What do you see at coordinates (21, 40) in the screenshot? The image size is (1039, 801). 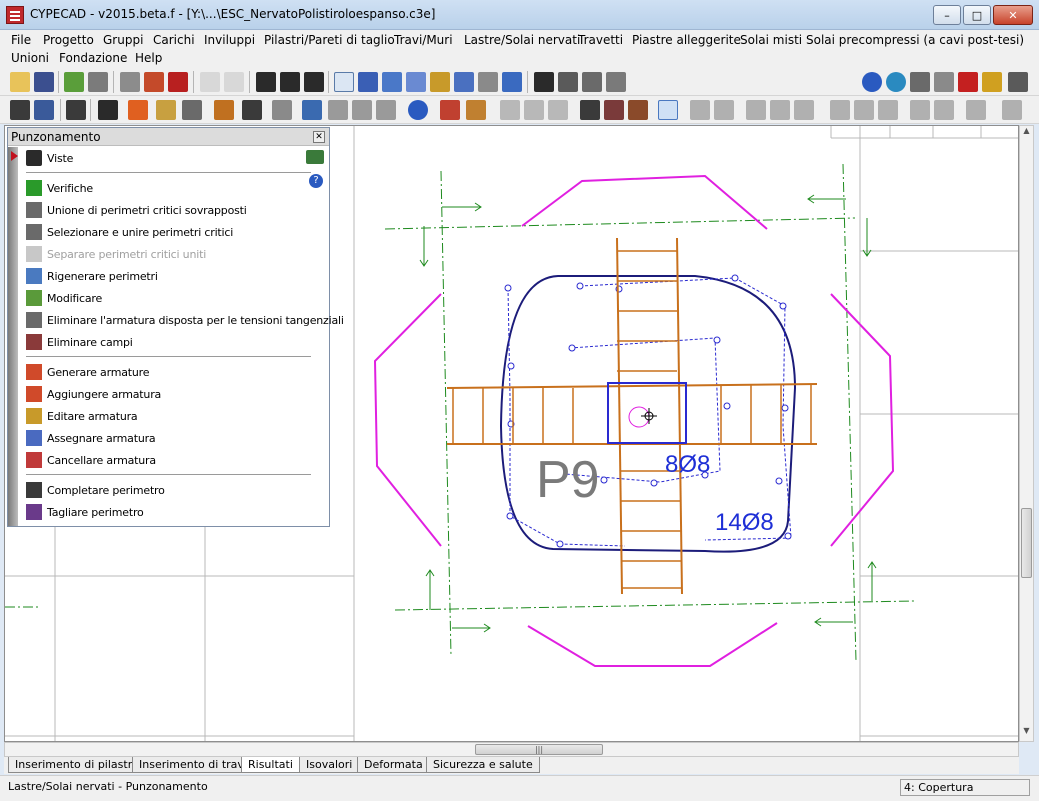 I see `menu-file: File` at bounding box center [21, 40].